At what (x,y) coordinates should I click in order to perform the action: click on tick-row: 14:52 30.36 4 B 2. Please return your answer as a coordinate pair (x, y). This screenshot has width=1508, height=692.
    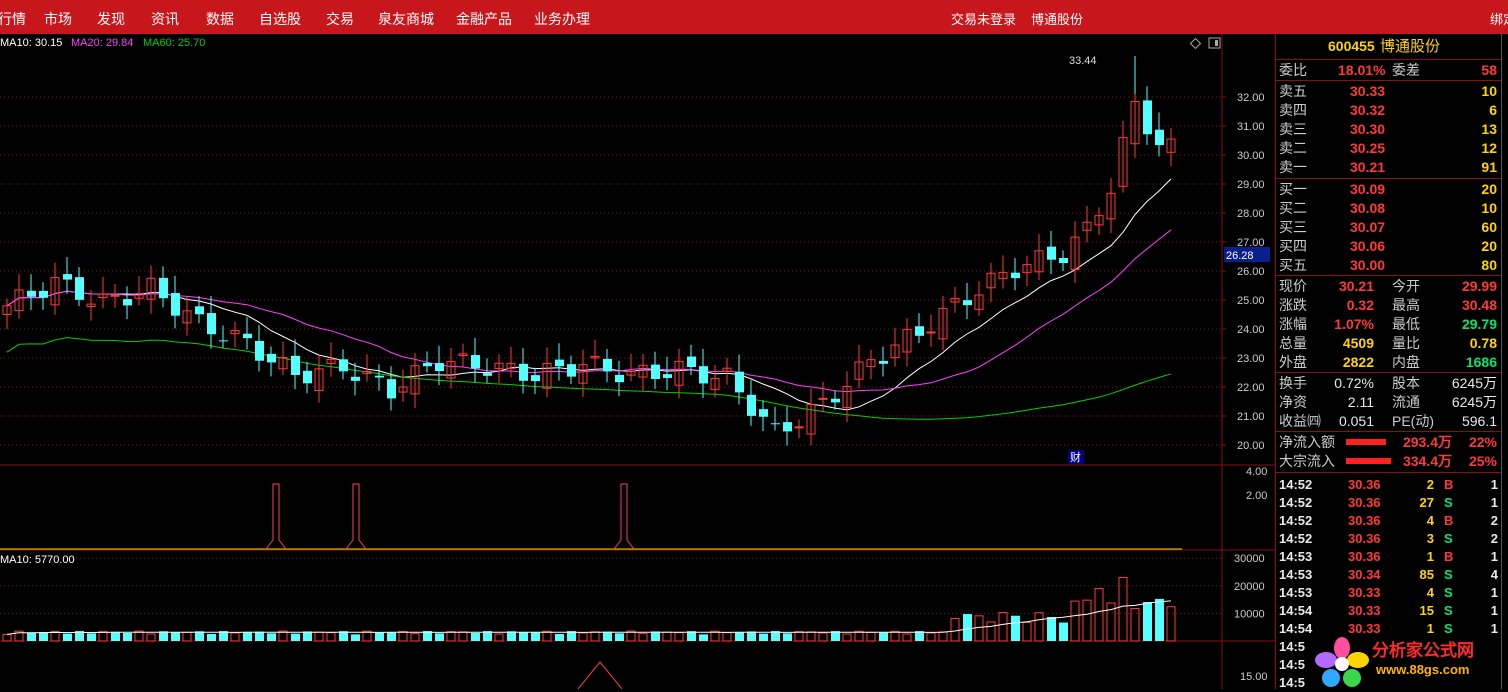
    Looking at the image, I should click on (1388, 520).